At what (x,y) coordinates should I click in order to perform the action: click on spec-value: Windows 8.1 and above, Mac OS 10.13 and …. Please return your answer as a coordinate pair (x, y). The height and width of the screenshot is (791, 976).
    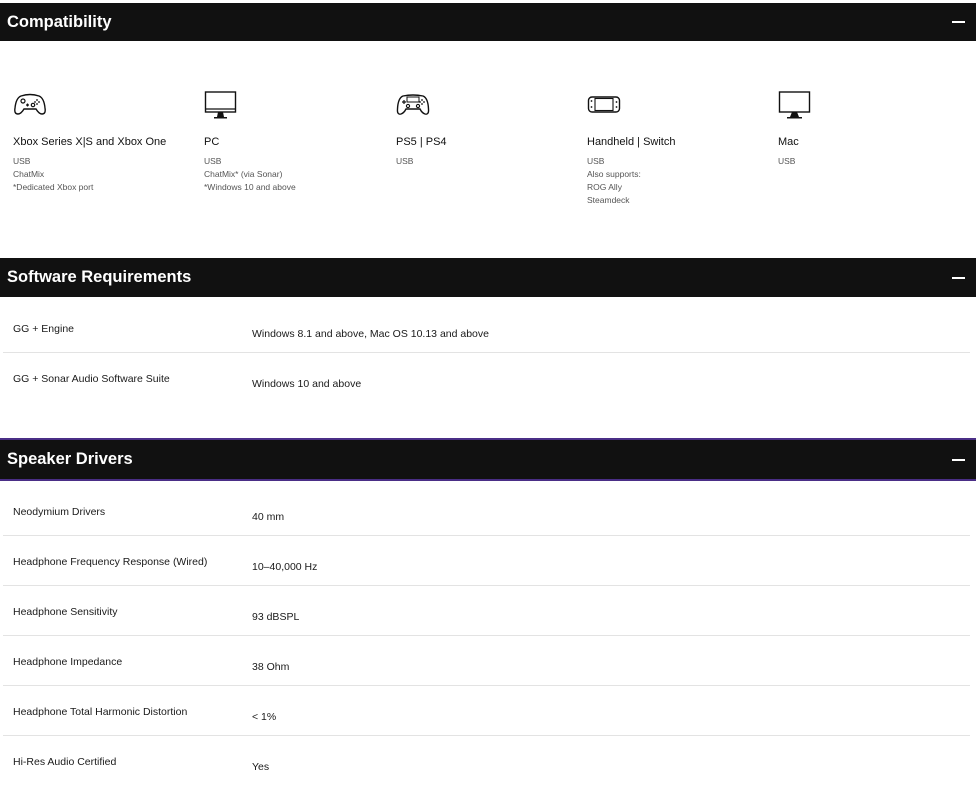
    Looking at the image, I should click on (370, 334).